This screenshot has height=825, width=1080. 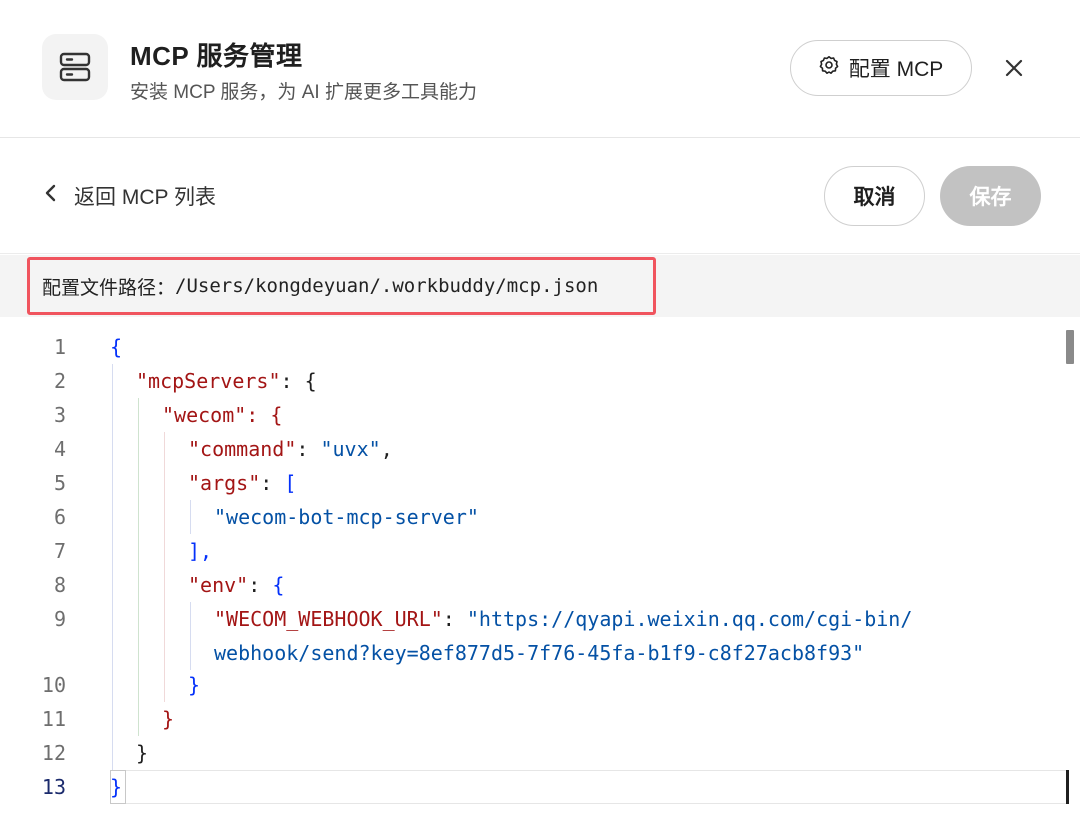 I want to click on line-number: 6, so click(x=59, y=517).